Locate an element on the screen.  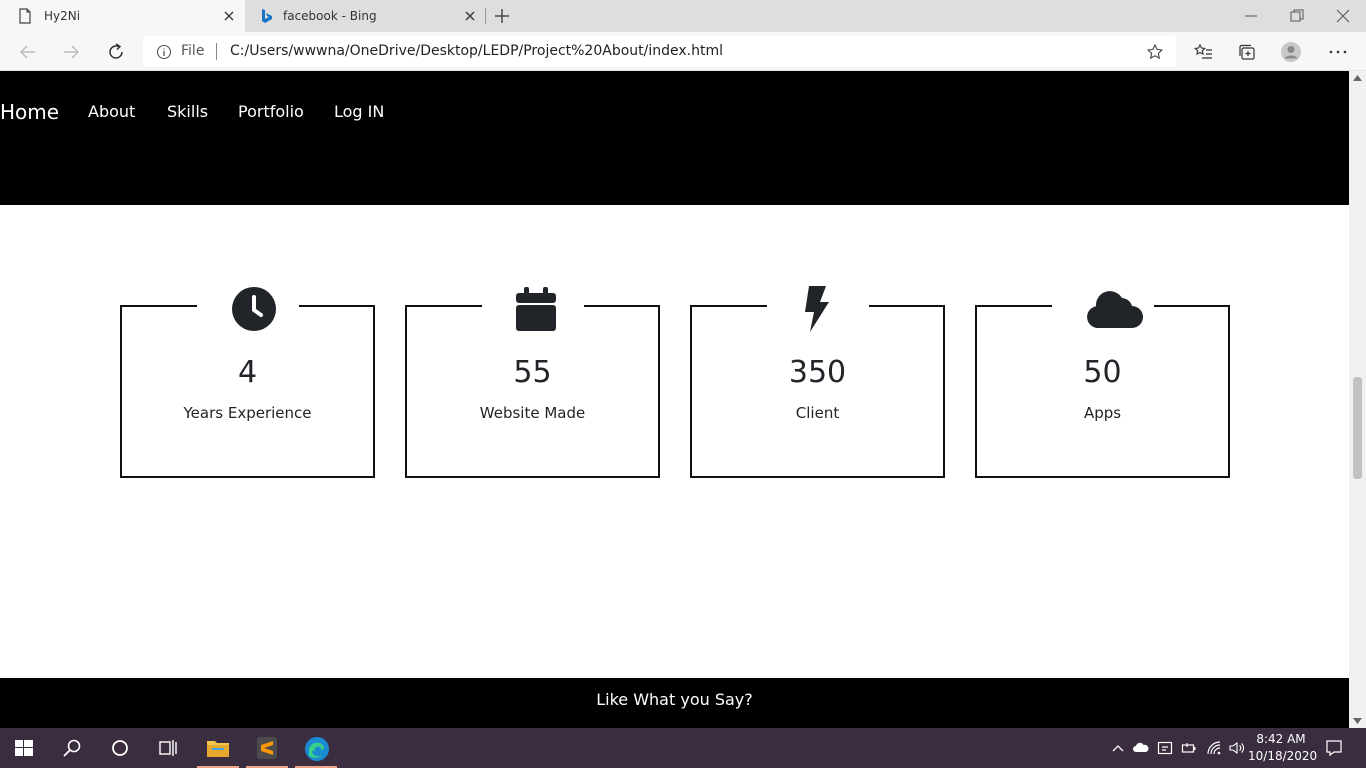
favorites-icon is located at coordinates (1203, 52).